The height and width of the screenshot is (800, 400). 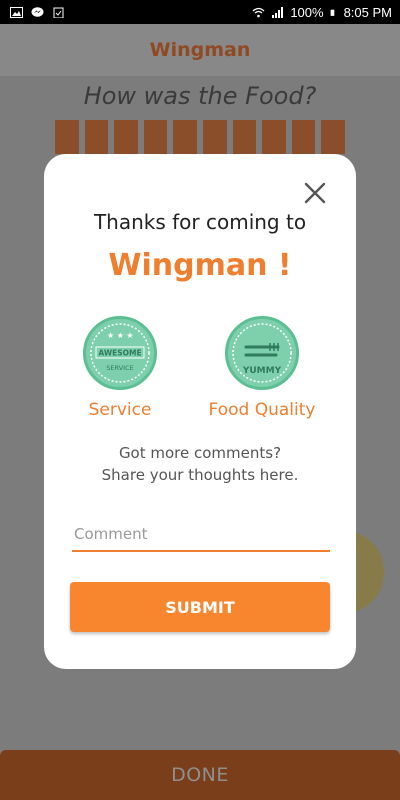 What do you see at coordinates (332, 12) in the screenshot?
I see `battery-icon` at bounding box center [332, 12].